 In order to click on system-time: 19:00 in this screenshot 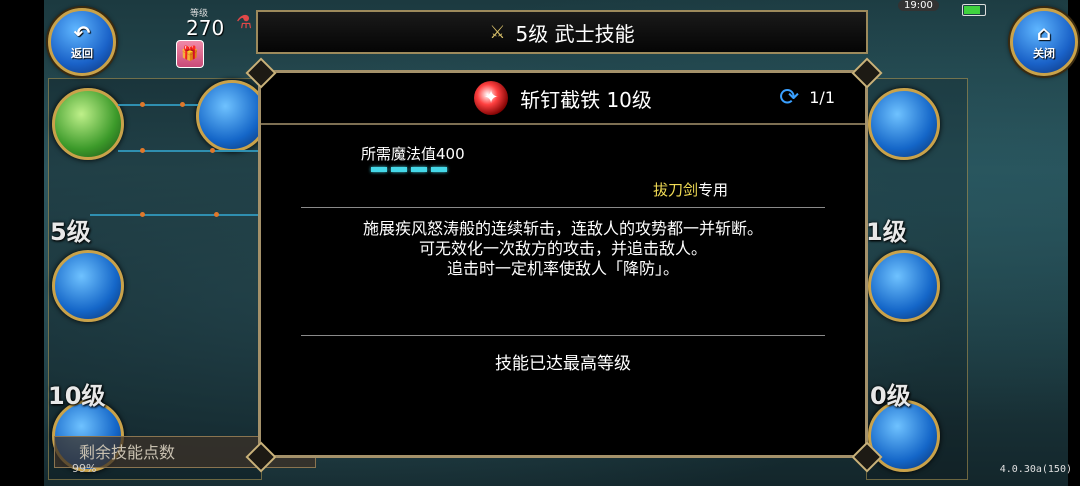, I will do `click(918, 5)`.